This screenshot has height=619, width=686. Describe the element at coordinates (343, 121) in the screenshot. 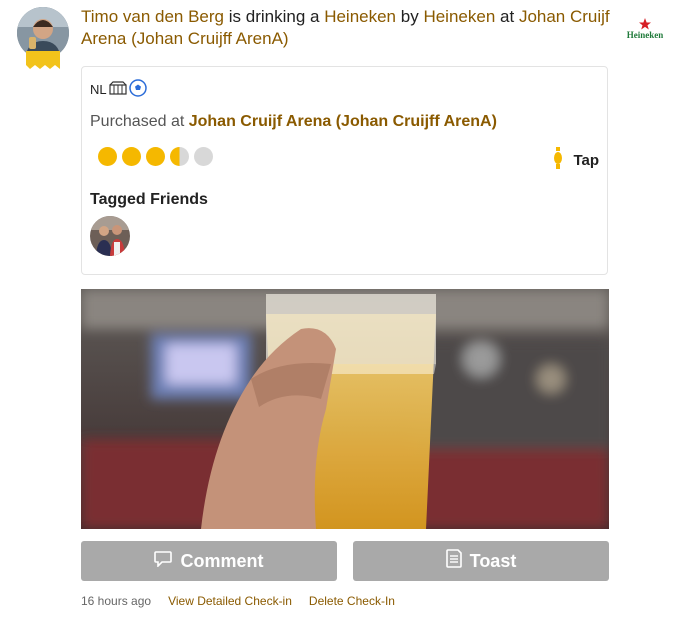

I see `purchased-venue-link: Johan Cruijf Arena (Johan Cruijff ArenA)` at that location.